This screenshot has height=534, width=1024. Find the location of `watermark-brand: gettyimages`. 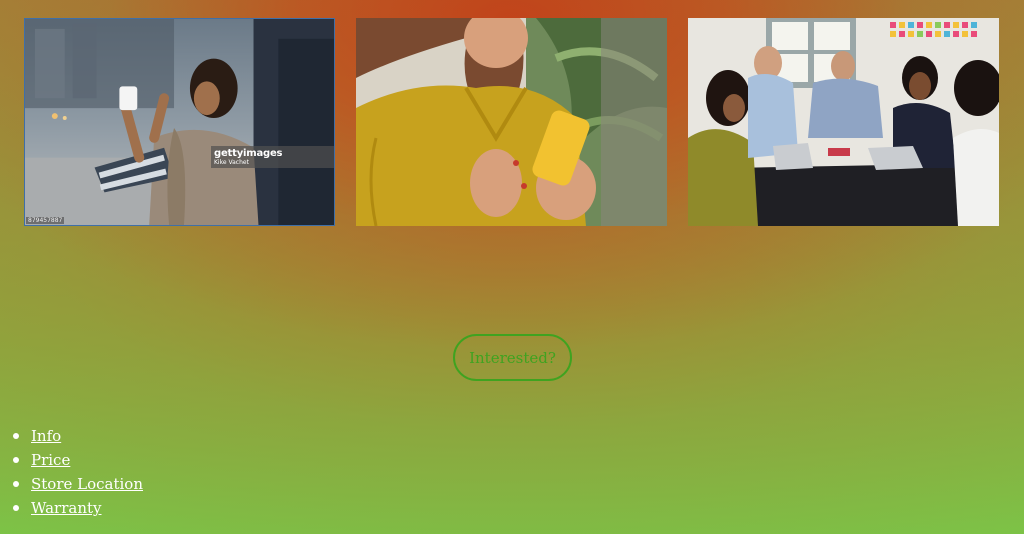

watermark-brand: gettyimages is located at coordinates (248, 153).